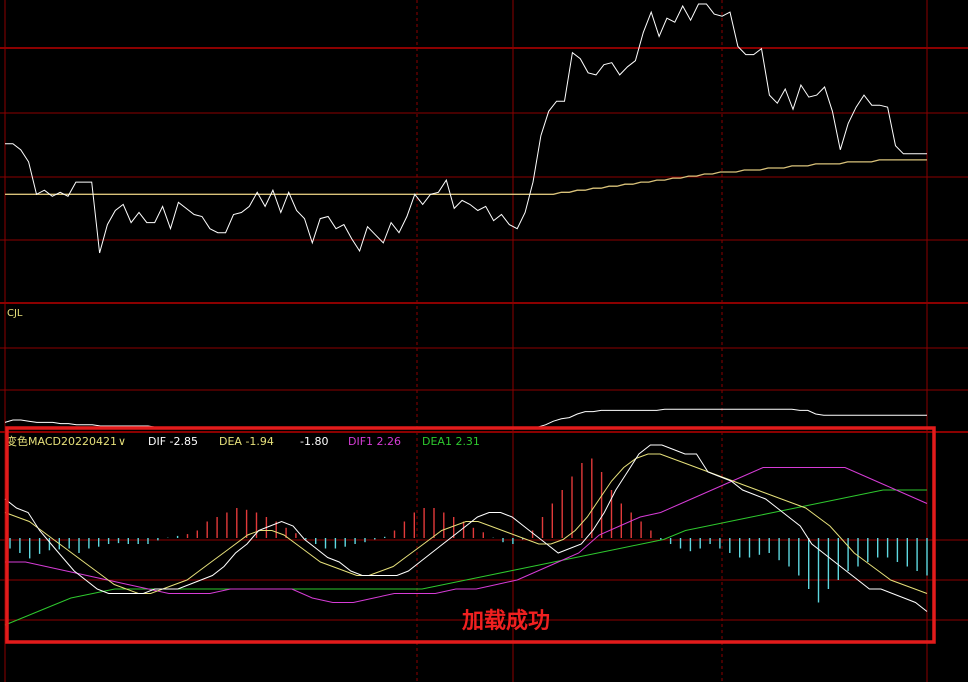 The image size is (968, 682). Describe the element at coordinates (15, 313) in the screenshot. I see `volume-indicator-label: CJL` at that location.